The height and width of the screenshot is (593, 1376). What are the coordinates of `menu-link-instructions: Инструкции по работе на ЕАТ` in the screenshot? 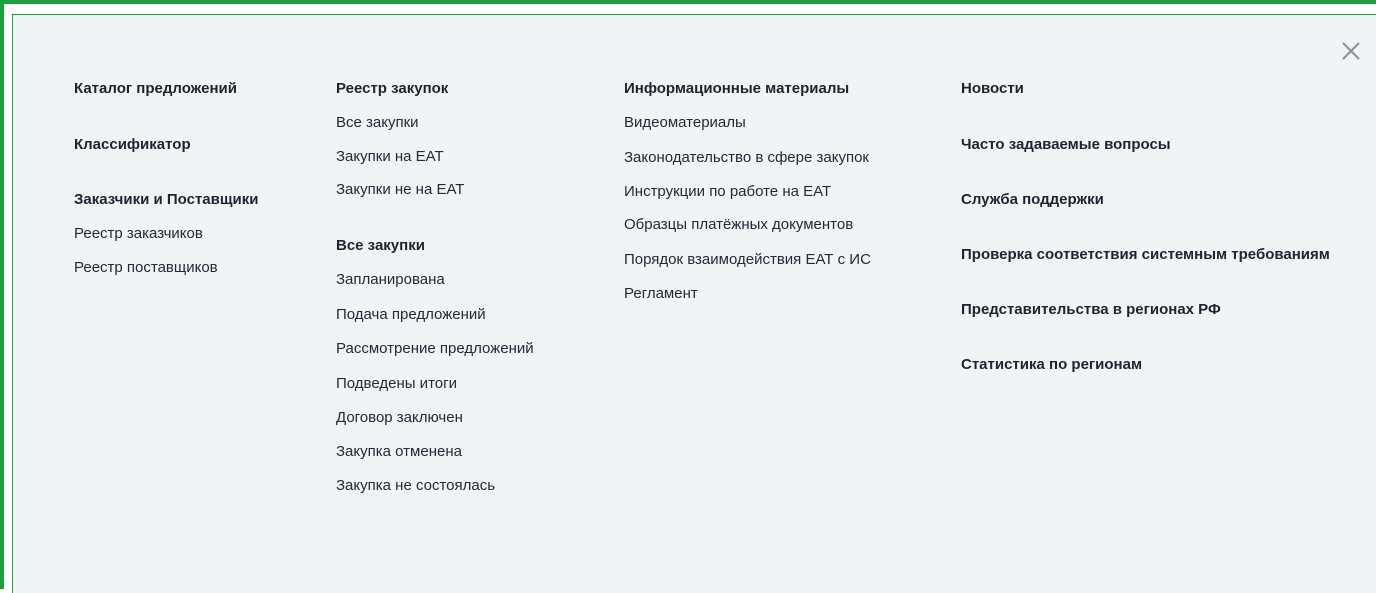 It's located at (727, 192).